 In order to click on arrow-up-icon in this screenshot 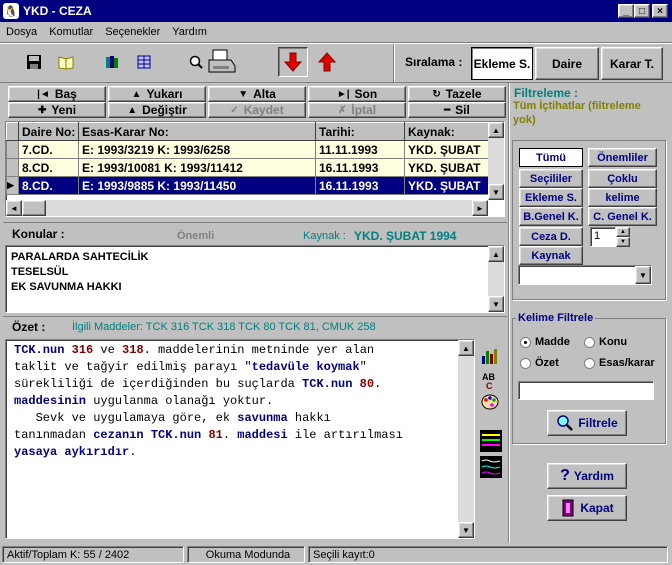, I will do `click(327, 62)`.